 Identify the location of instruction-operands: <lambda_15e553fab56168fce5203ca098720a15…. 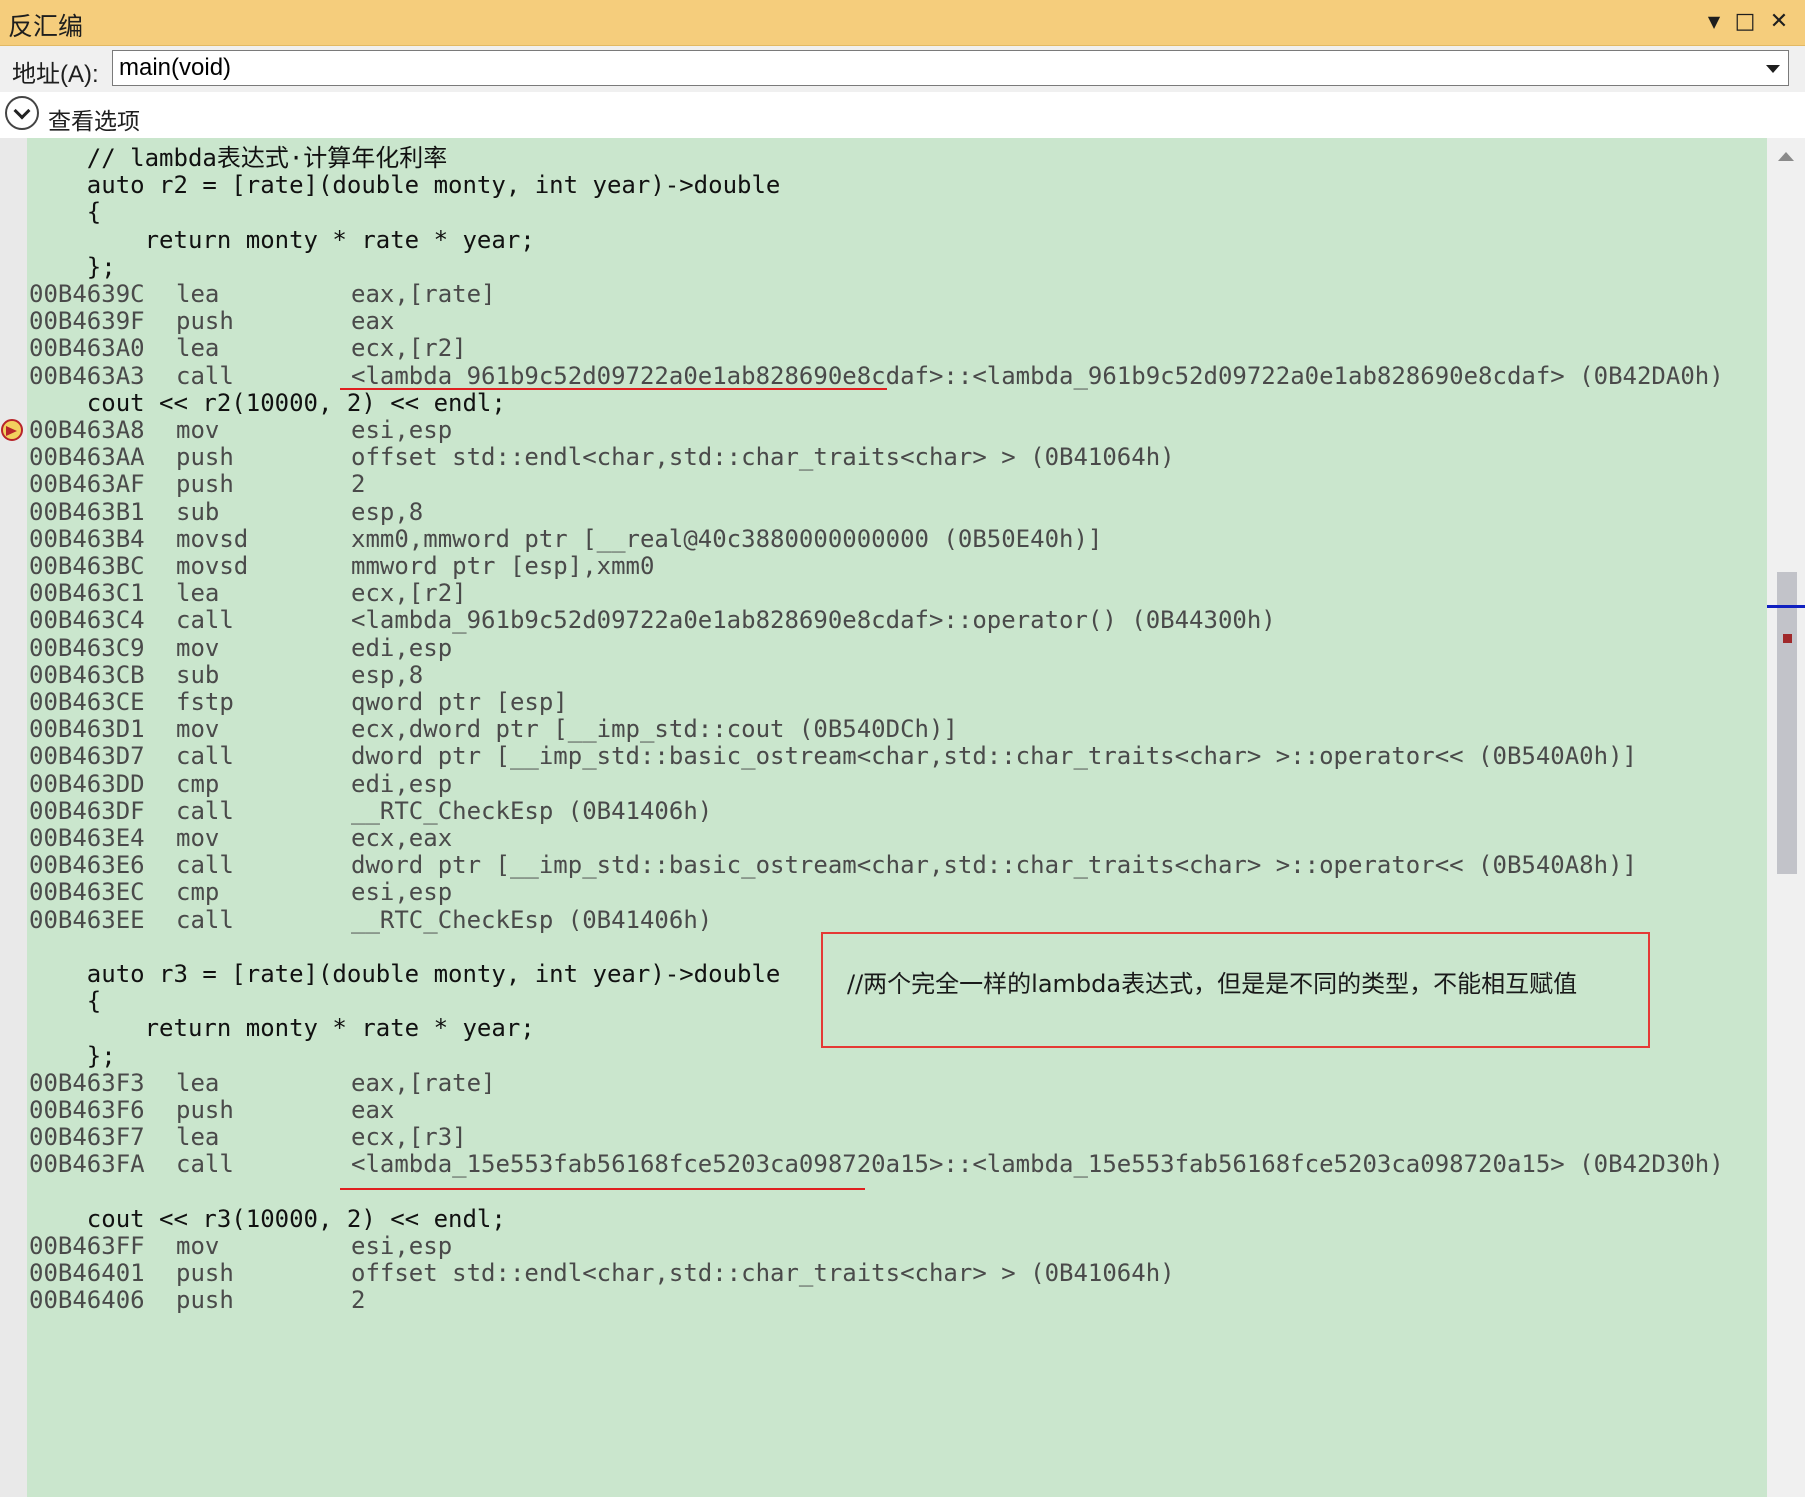
(1037, 1164).